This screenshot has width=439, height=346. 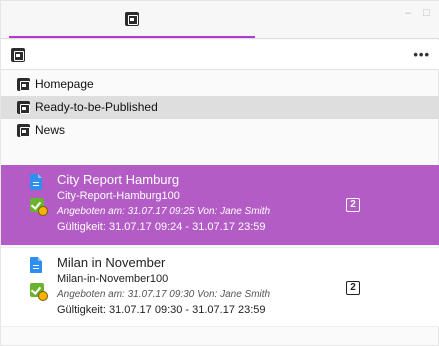 What do you see at coordinates (426, 13) in the screenshot?
I see `maximize-button: □` at bounding box center [426, 13].